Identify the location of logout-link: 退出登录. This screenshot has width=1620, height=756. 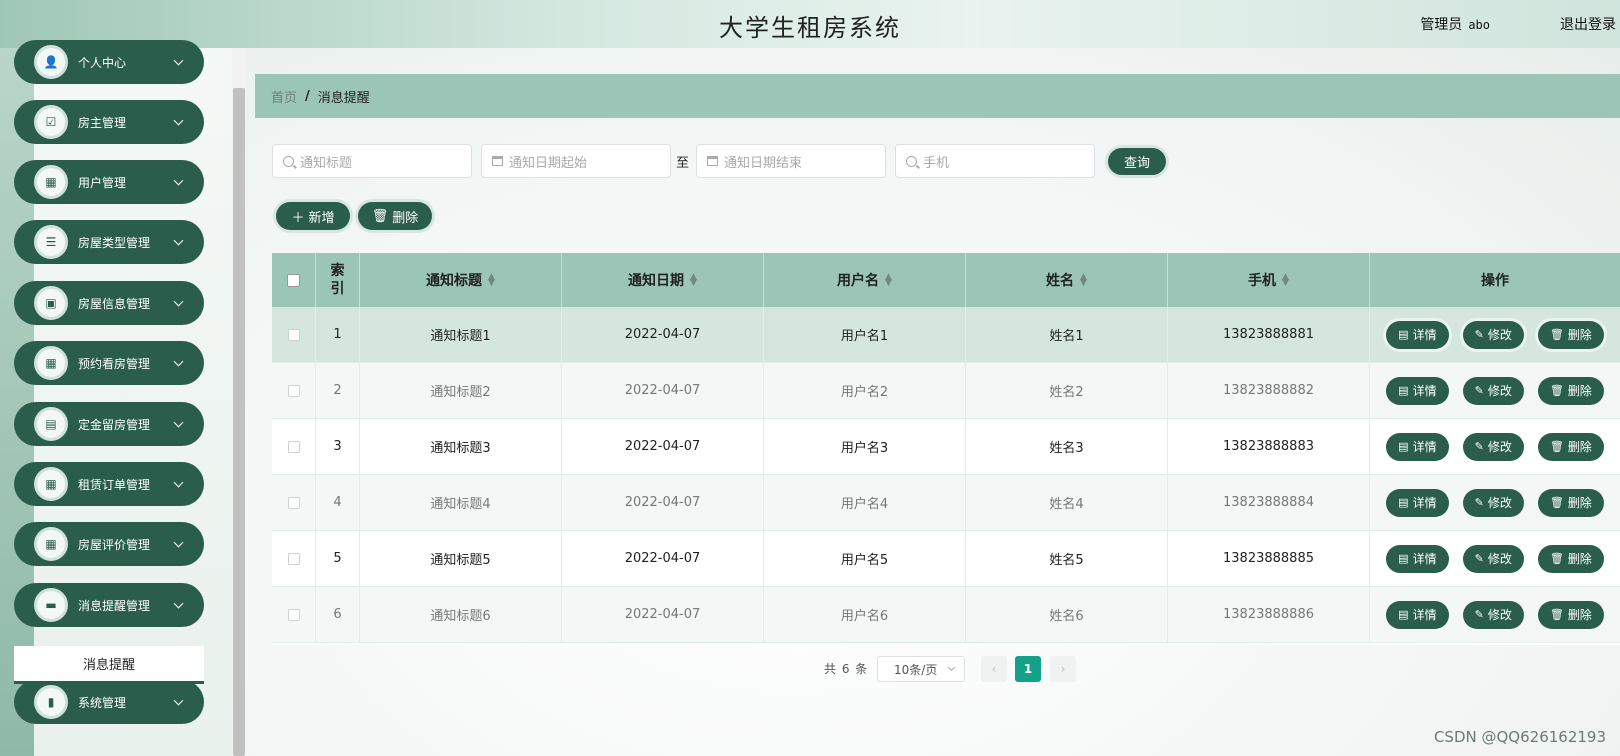
(1588, 24).